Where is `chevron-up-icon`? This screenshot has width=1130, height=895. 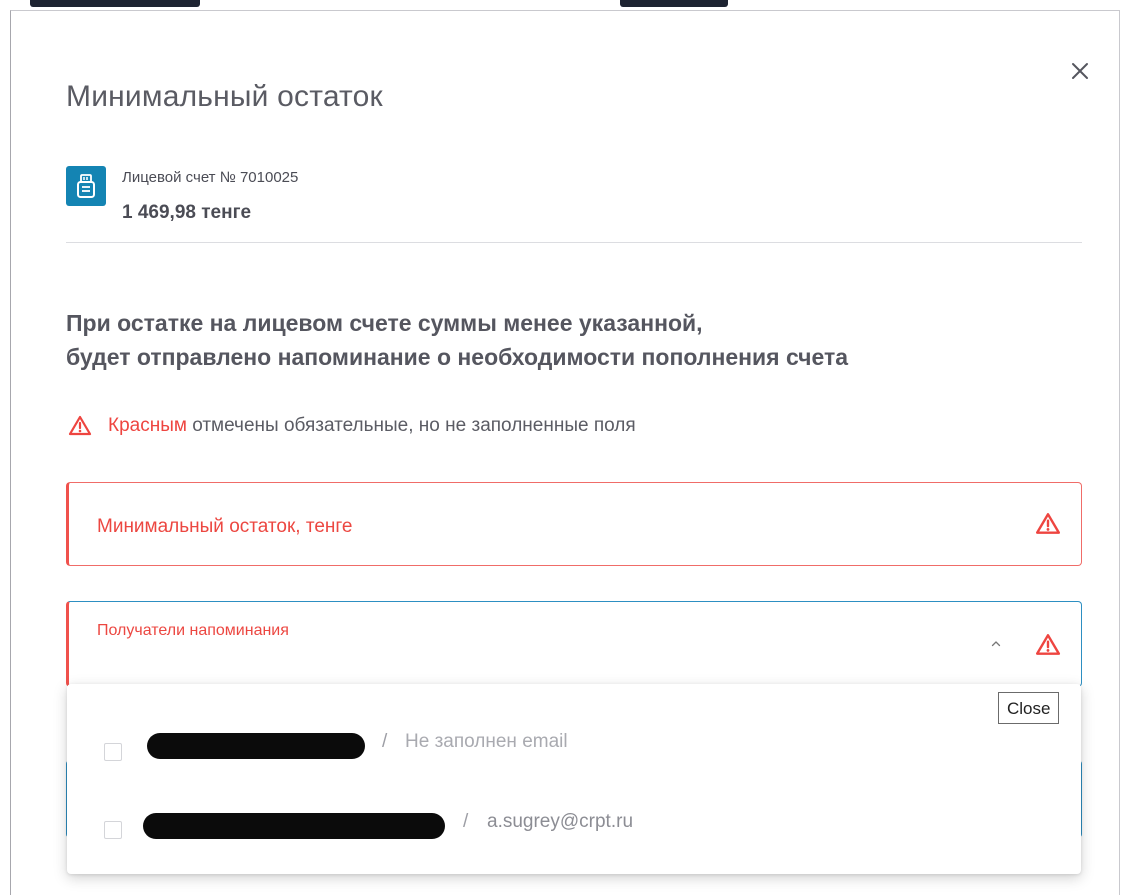
chevron-up-icon is located at coordinates (996, 644).